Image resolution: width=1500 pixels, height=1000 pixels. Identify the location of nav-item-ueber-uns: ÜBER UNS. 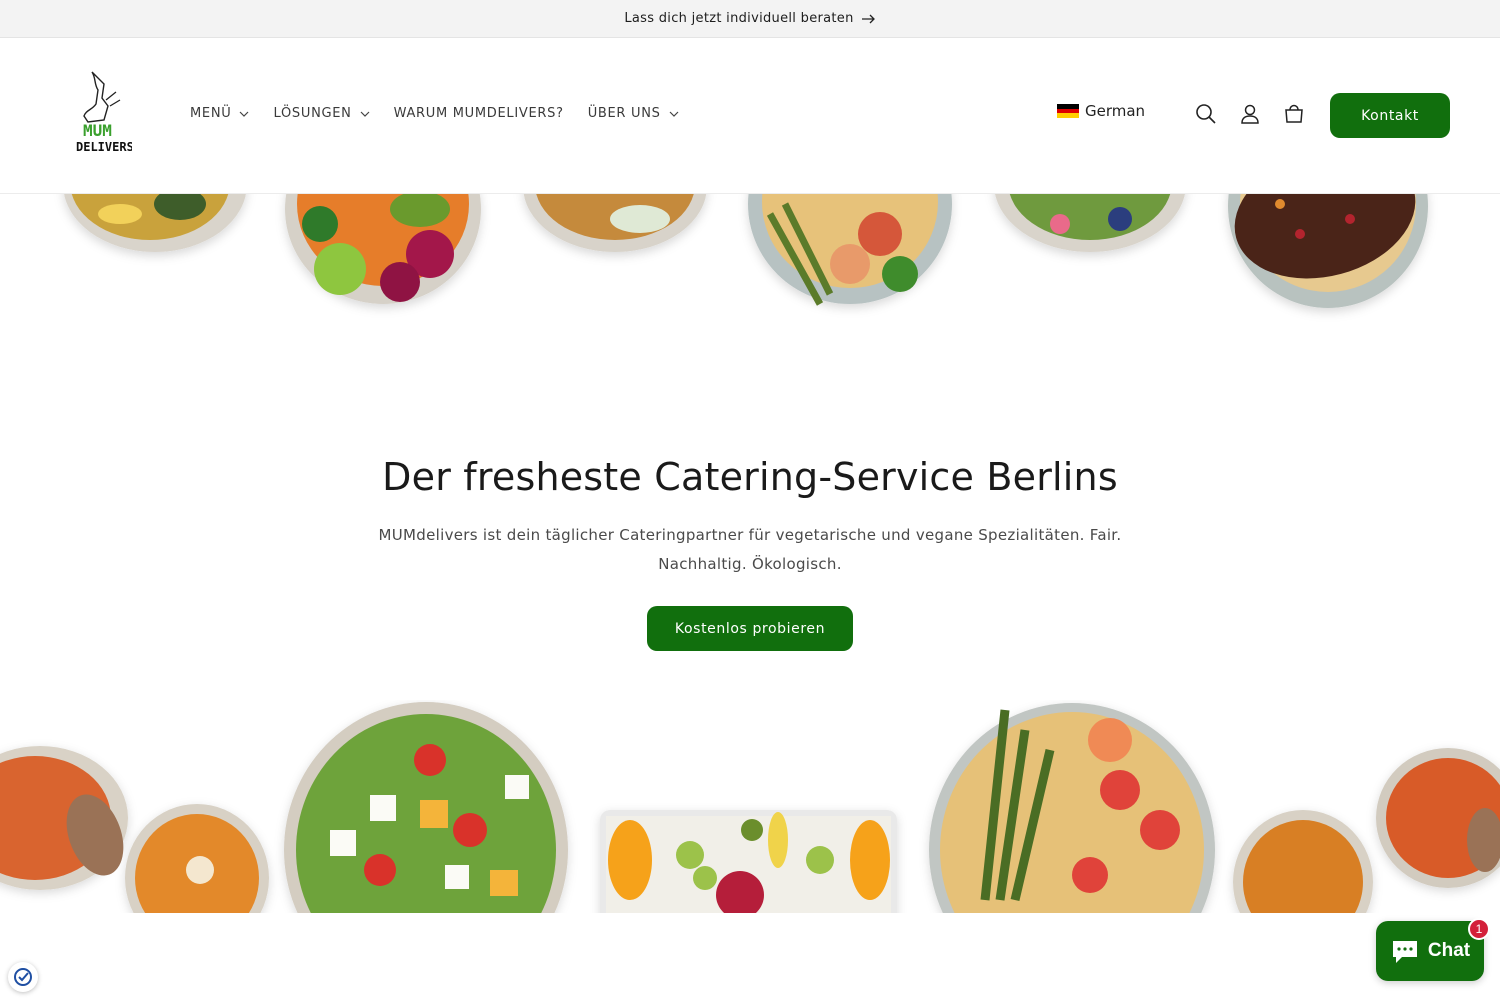
(633, 113).